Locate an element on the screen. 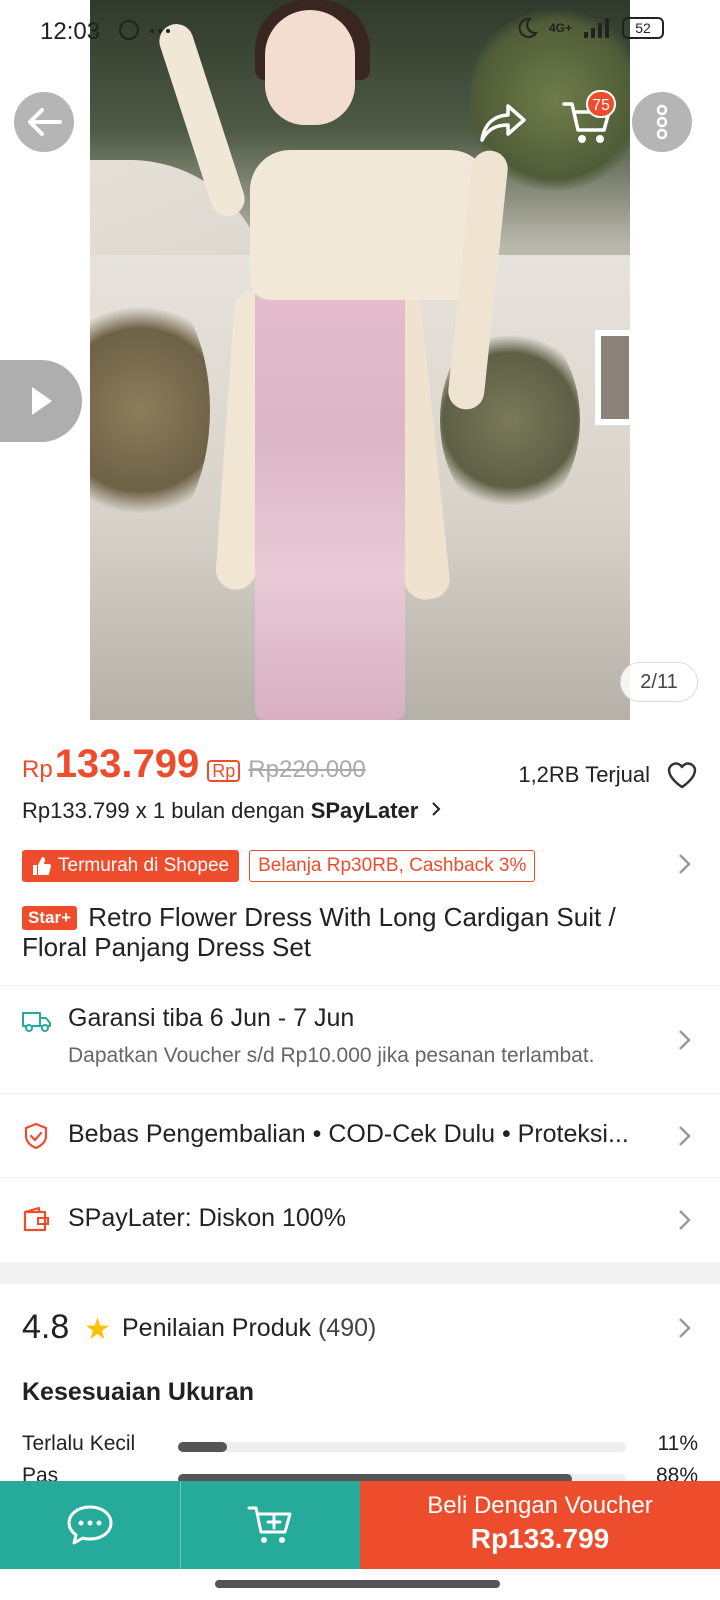  buy-button-label: Beli Dengan Voucher is located at coordinates (540, 1505).